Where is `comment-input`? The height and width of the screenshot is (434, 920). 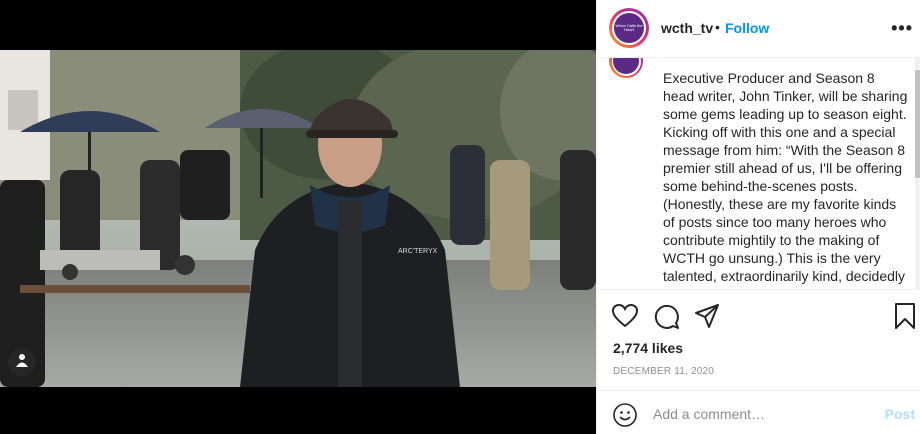 comment-input is located at coordinates (758, 414).